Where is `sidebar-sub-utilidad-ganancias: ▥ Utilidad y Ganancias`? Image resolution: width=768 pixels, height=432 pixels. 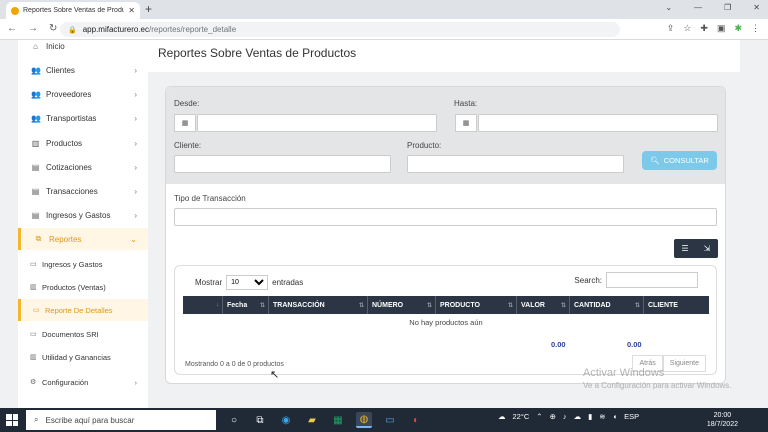
sidebar-sub-utilidad-ganancias: ▥ Utilidad y Ganancias is located at coordinates (83, 357).